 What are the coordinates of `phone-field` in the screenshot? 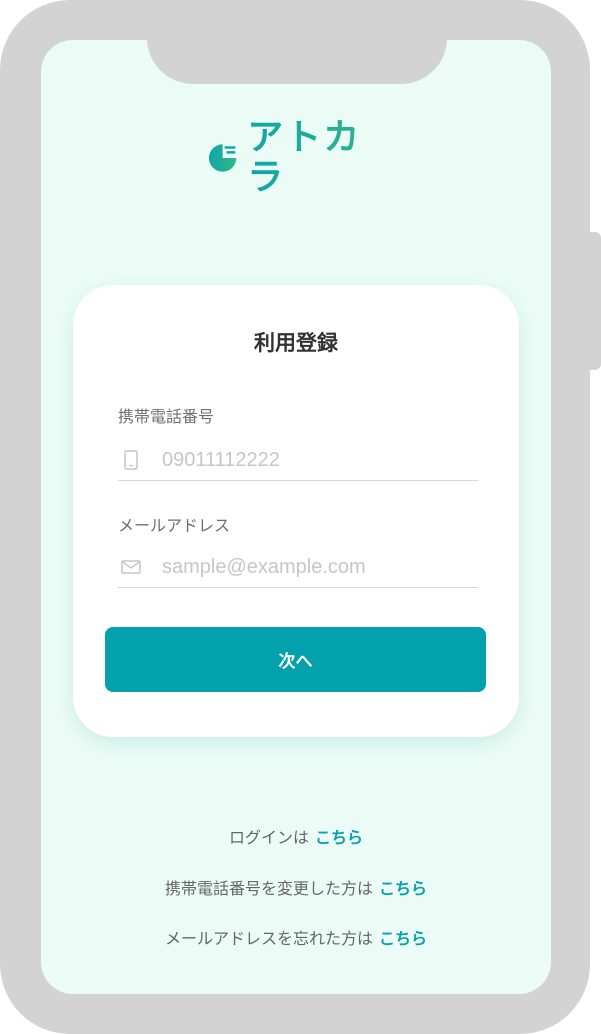 It's located at (298, 460).